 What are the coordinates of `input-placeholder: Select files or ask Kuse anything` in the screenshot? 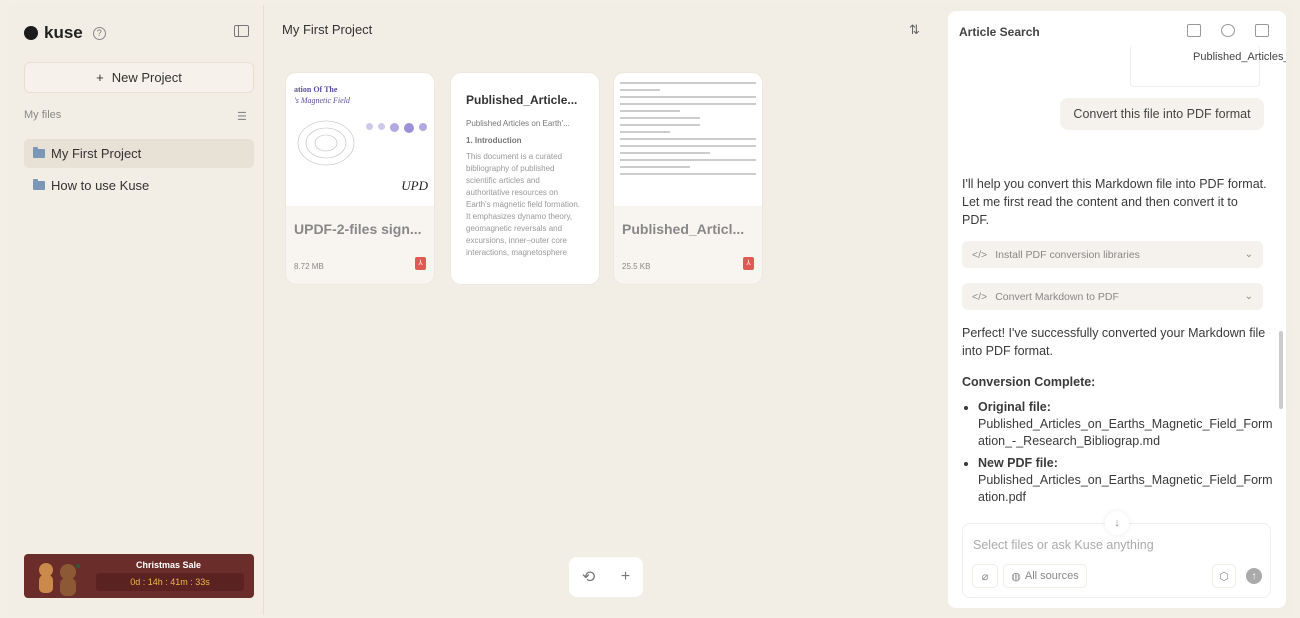 It's located at (1063, 545).